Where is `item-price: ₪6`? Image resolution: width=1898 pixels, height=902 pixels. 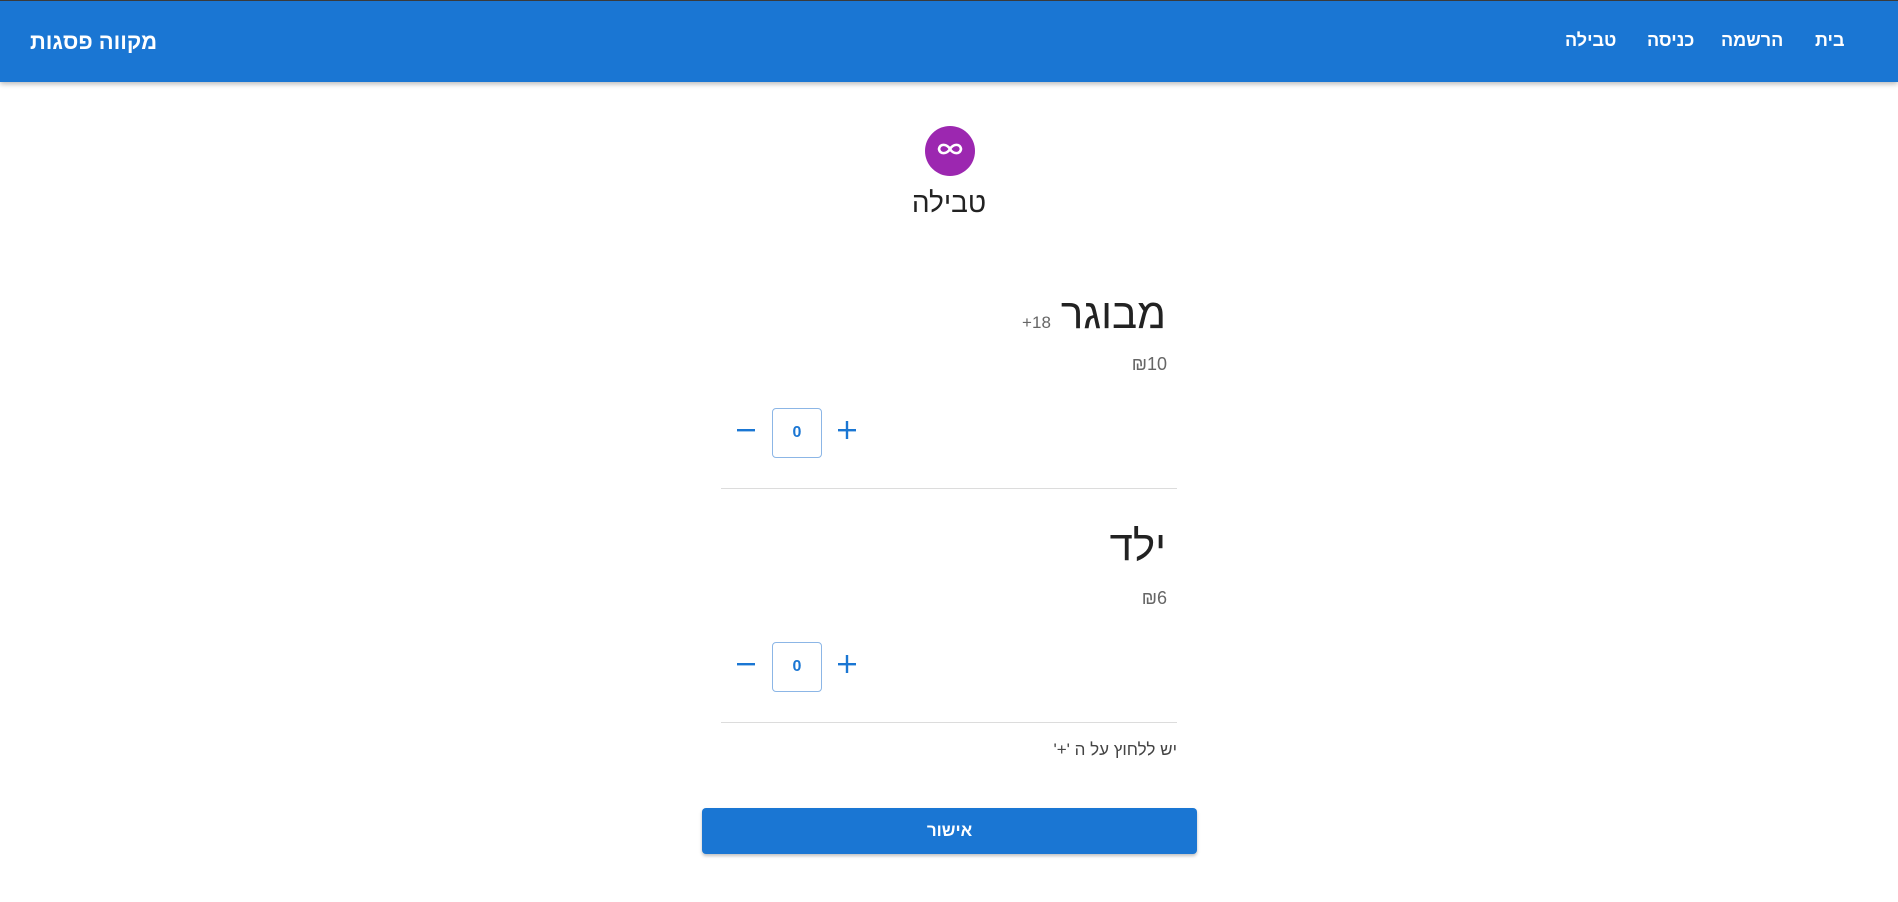
item-price: ₪6 is located at coordinates (1154, 598).